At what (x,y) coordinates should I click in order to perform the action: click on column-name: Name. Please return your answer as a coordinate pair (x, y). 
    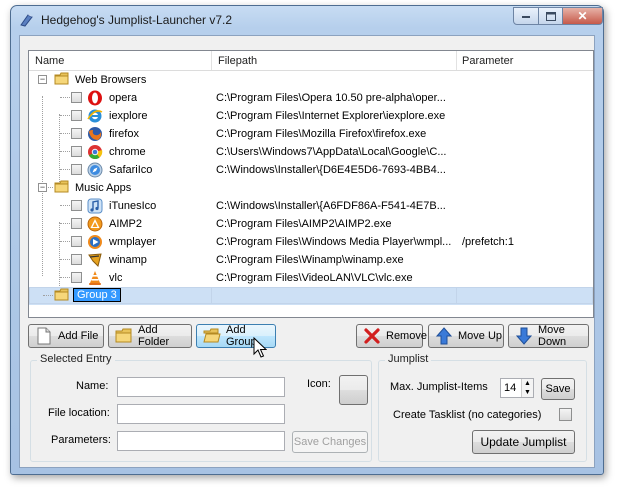
    Looking at the image, I should click on (49, 61).